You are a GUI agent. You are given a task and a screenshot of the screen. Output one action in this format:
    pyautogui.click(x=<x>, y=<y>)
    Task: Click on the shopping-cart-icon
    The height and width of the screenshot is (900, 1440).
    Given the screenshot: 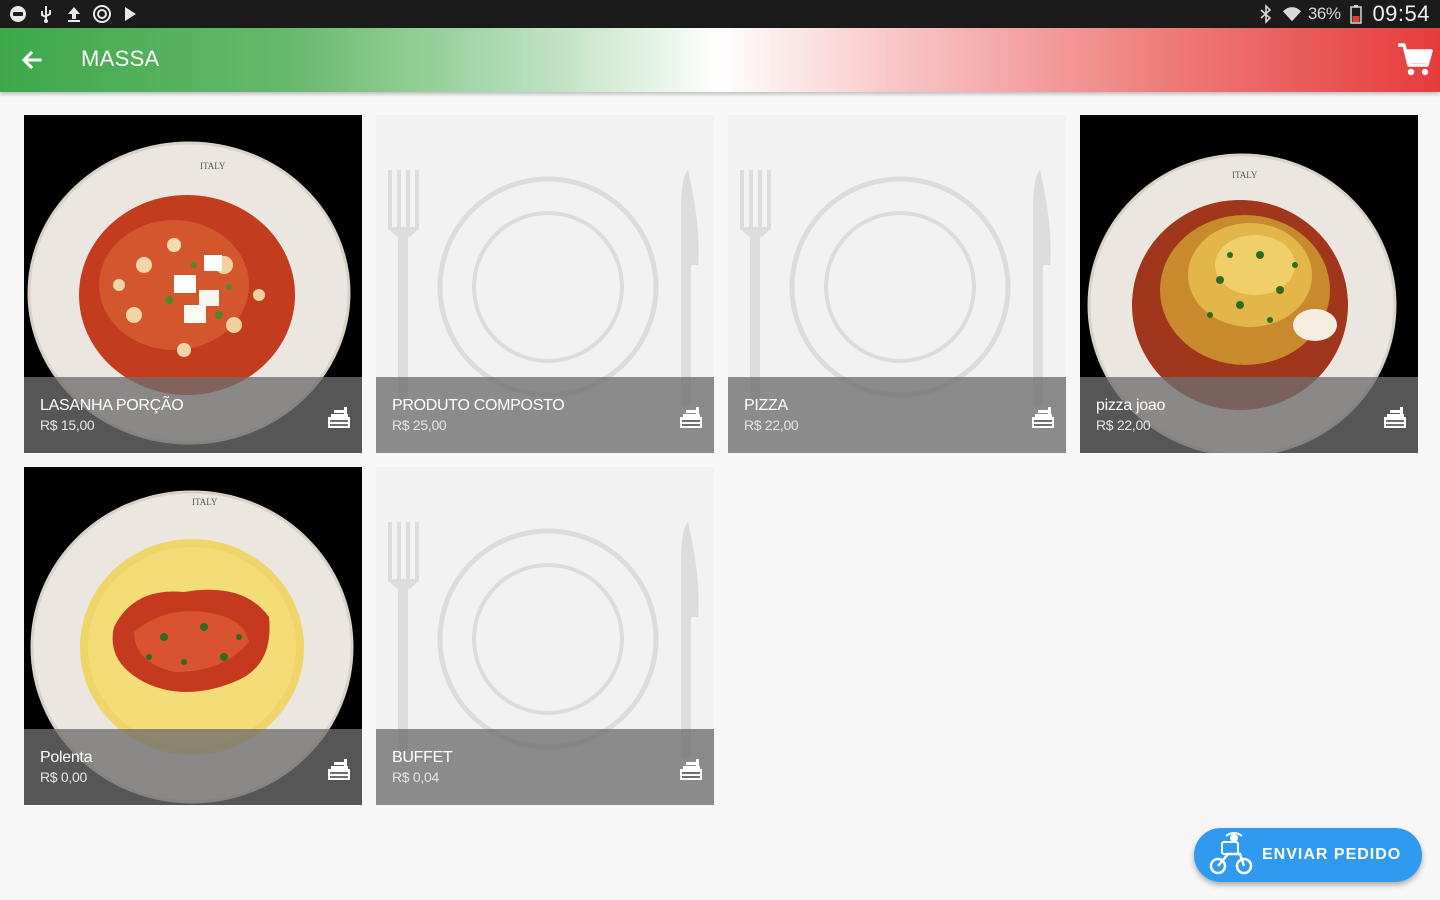 What is the action you would take?
    pyautogui.click(x=1415, y=59)
    